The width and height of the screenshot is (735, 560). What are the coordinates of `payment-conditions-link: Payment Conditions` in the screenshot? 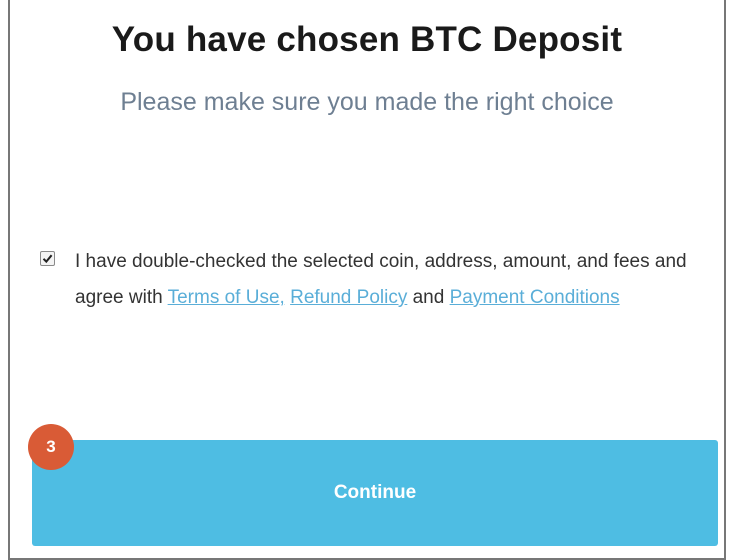 It's located at (535, 297).